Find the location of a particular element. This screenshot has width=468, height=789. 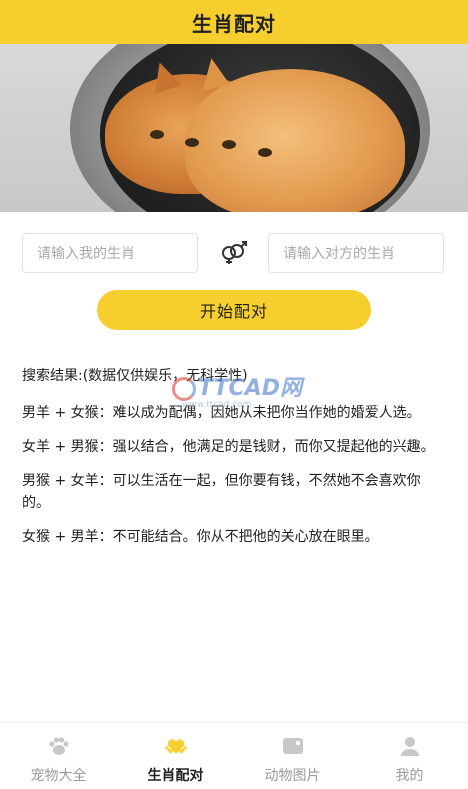

watermark-text: TTCAD网 is located at coordinates (250, 388).